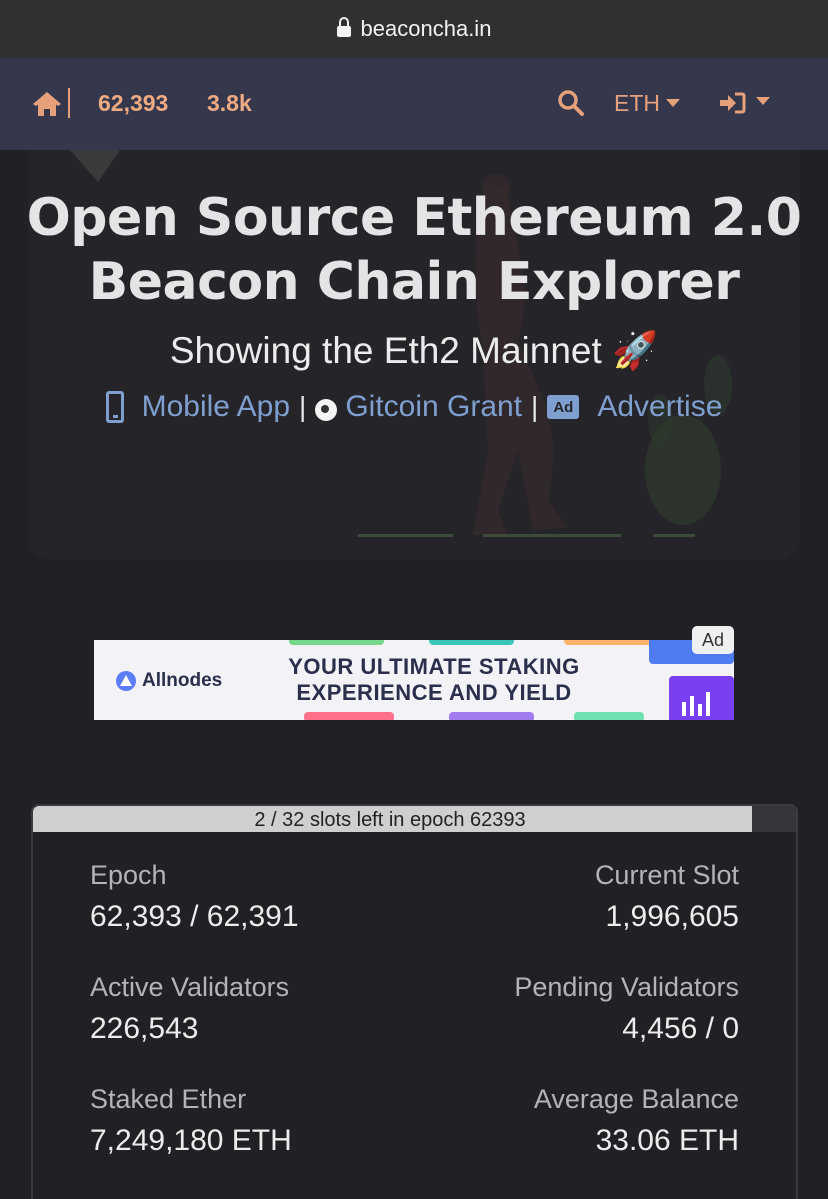  What do you see at coordinates (390, 820) in the screenshot?
I see `epoch-progress-label: 2 / 32 slots left in epoch 62393` at bounding box center [390, 820].